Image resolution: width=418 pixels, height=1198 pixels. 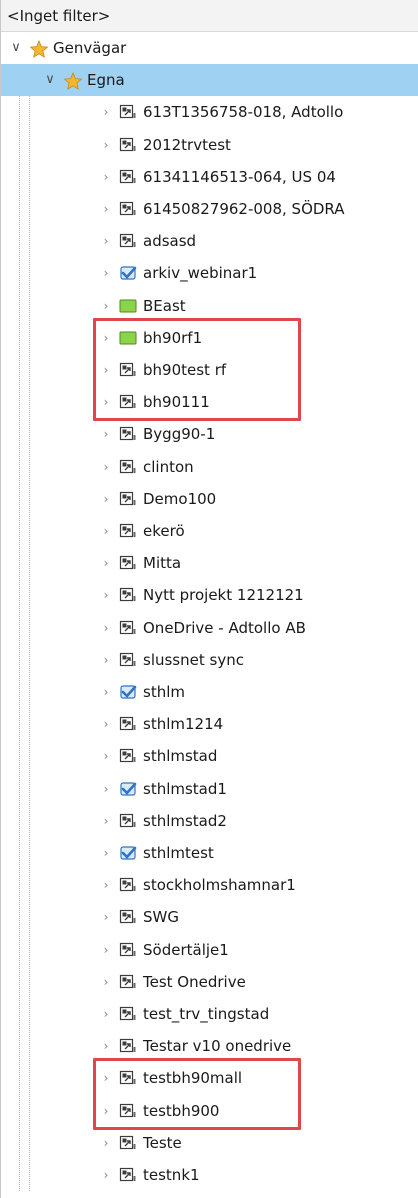 I want to click on tree-item: › SWG, so click(x=209, y=917).